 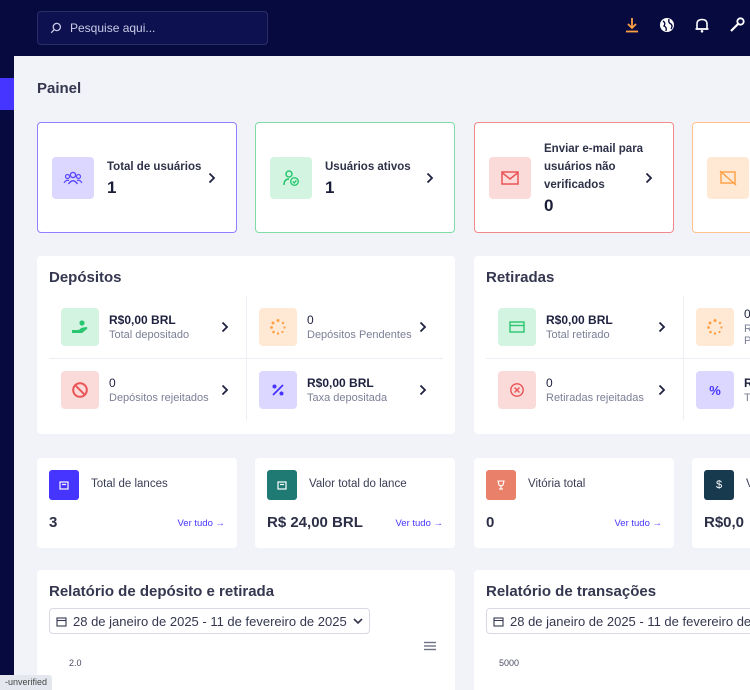 I want to click on envelope-icon, so click(x=510, y=177).